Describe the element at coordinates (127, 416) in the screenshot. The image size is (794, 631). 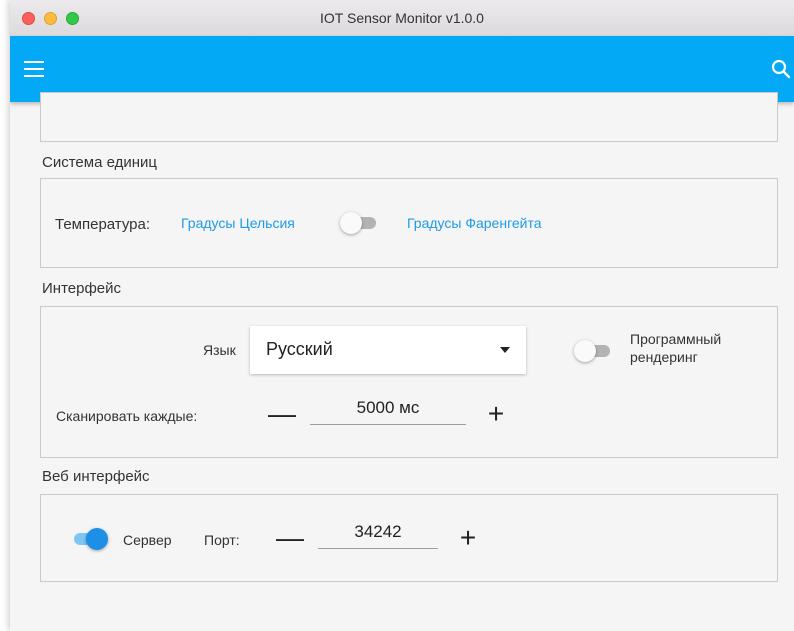
I see `scan-interval-label: Сканировать каждые:` at that location.